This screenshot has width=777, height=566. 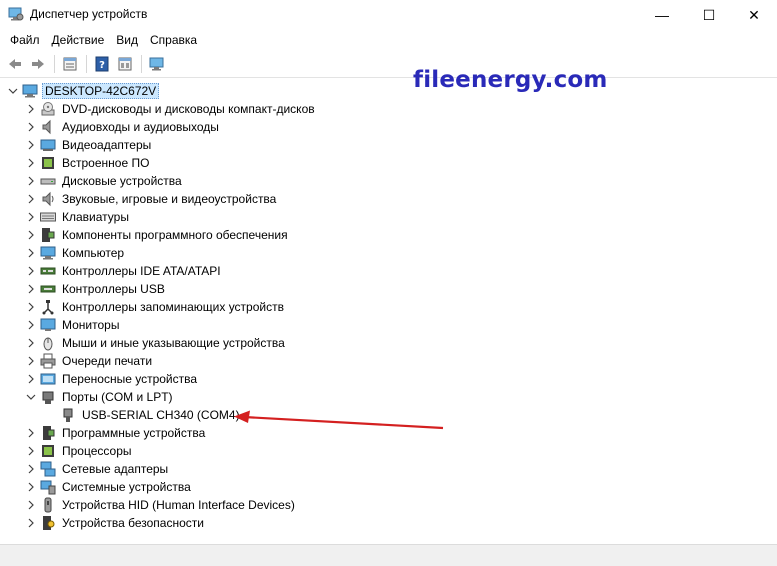 What do you see at coordinates (157, 64) in the screenshot?
I see `scan-hardware-icon` at bounding box center [157, 64].